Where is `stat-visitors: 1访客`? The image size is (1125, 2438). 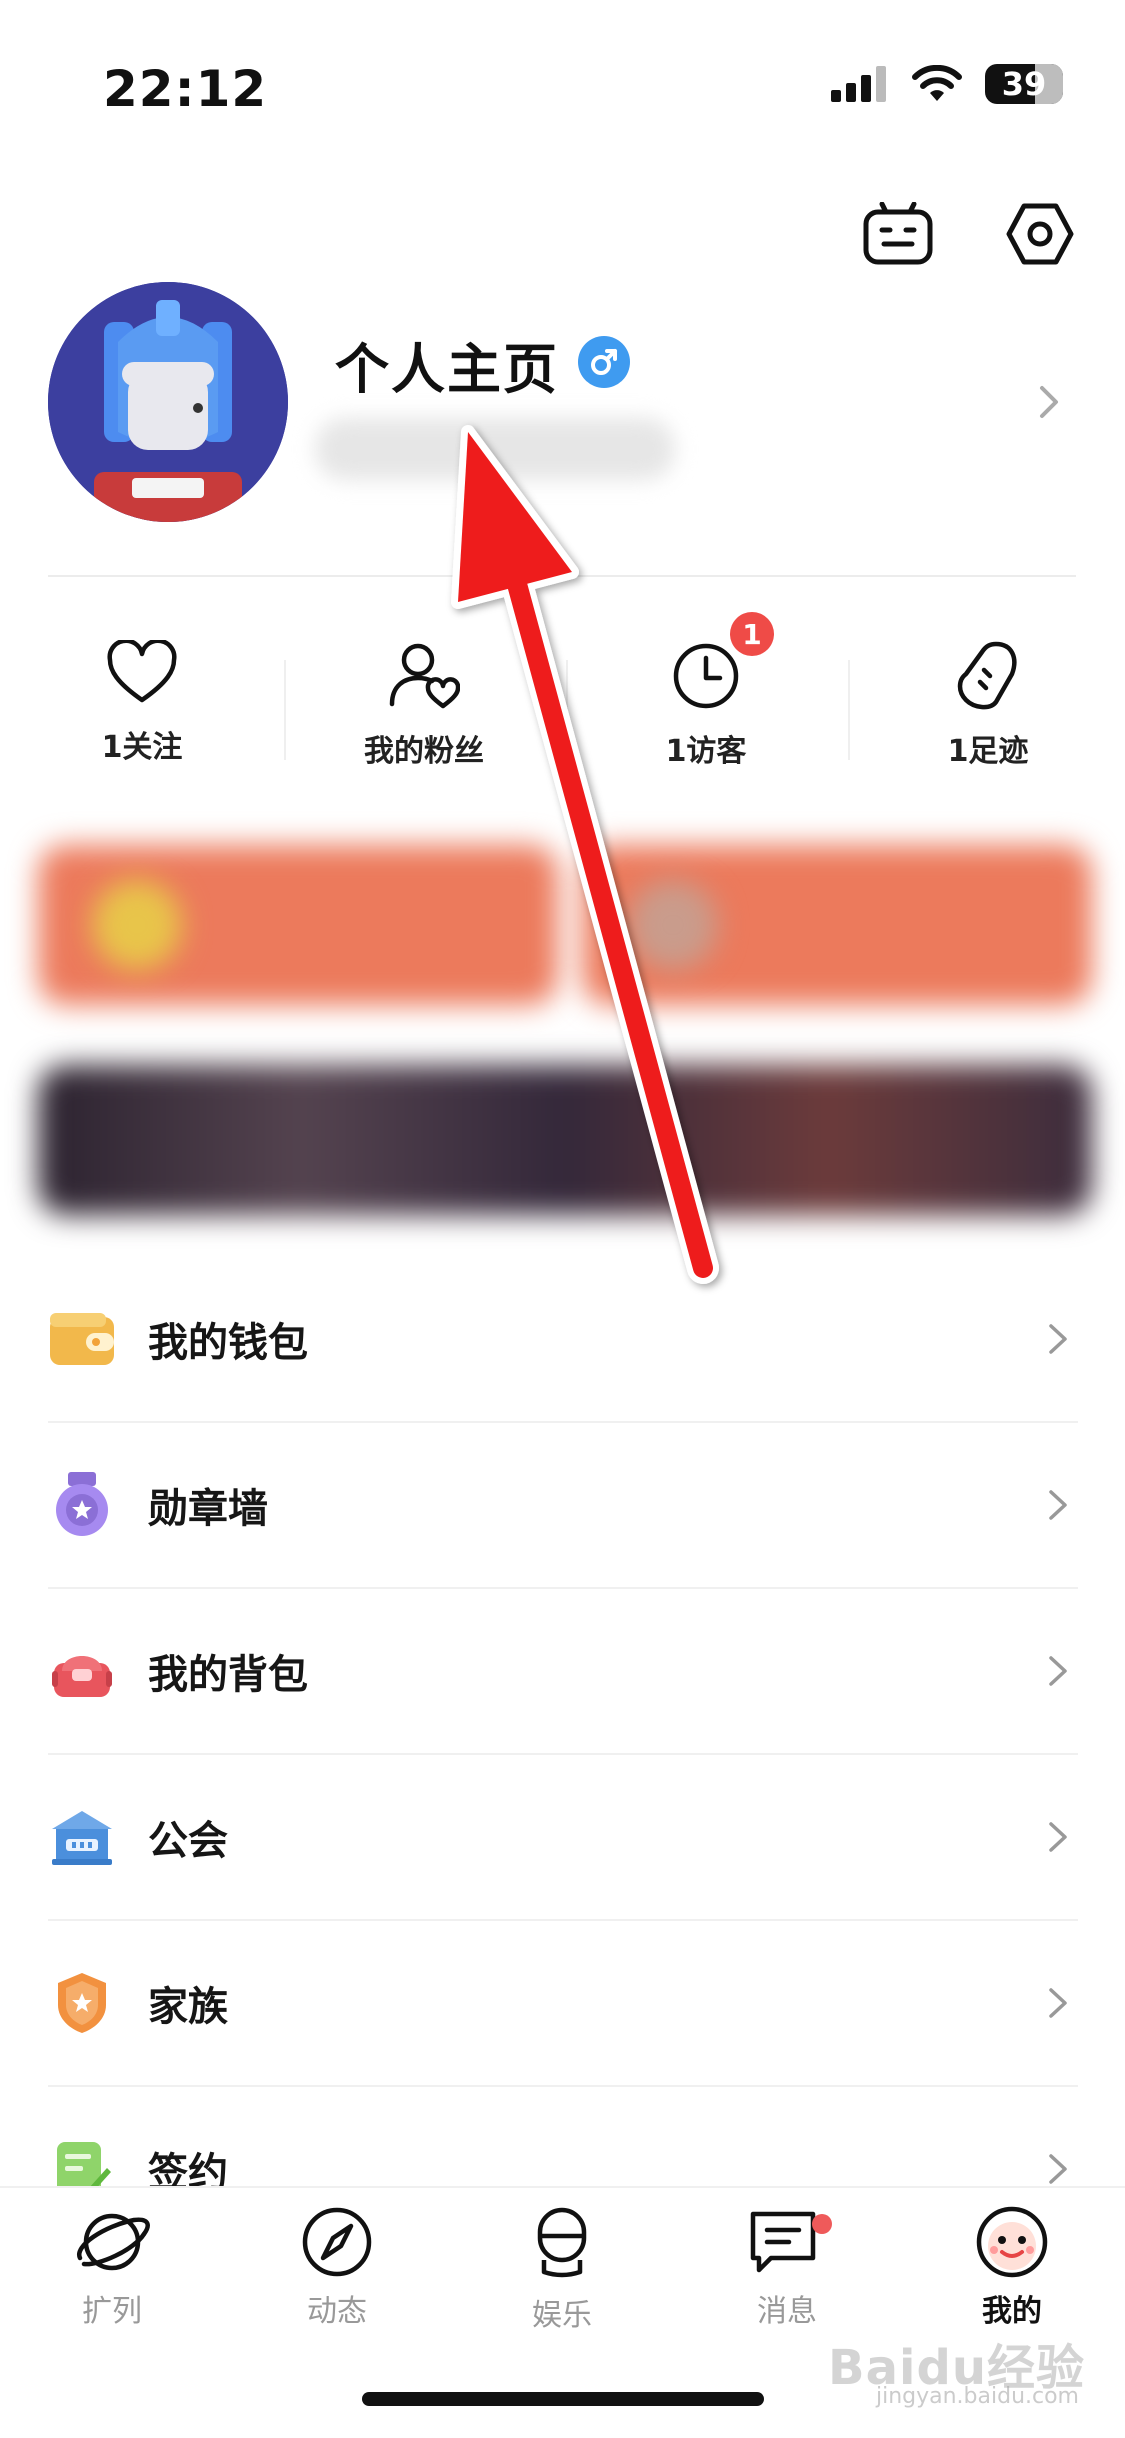 stat-visitors: 1访客 is located at coordinates (706, 705).